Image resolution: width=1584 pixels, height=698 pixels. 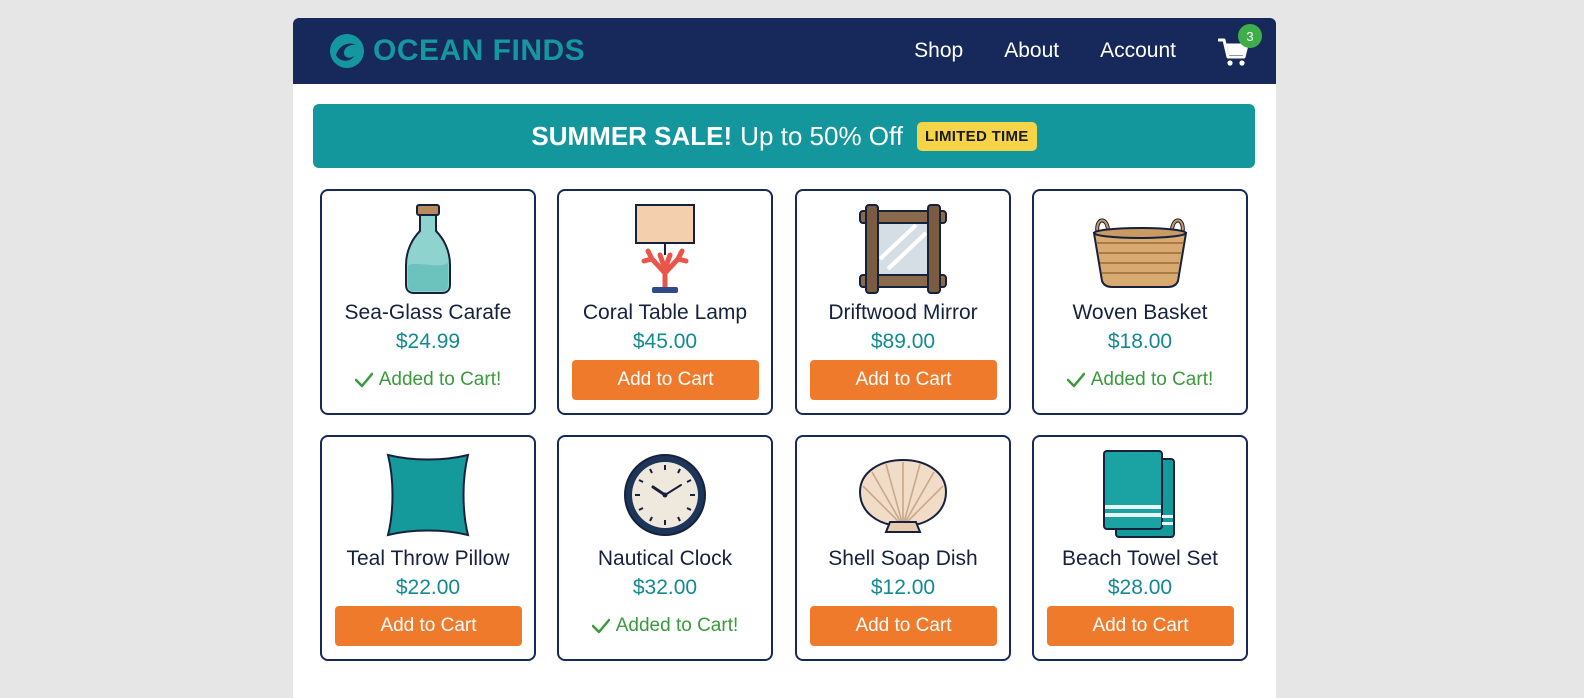 What do you see at coordinates (1140, 253) in the screenshot?
I see `woven-basket-icon` at bounding box center [1140, 253].